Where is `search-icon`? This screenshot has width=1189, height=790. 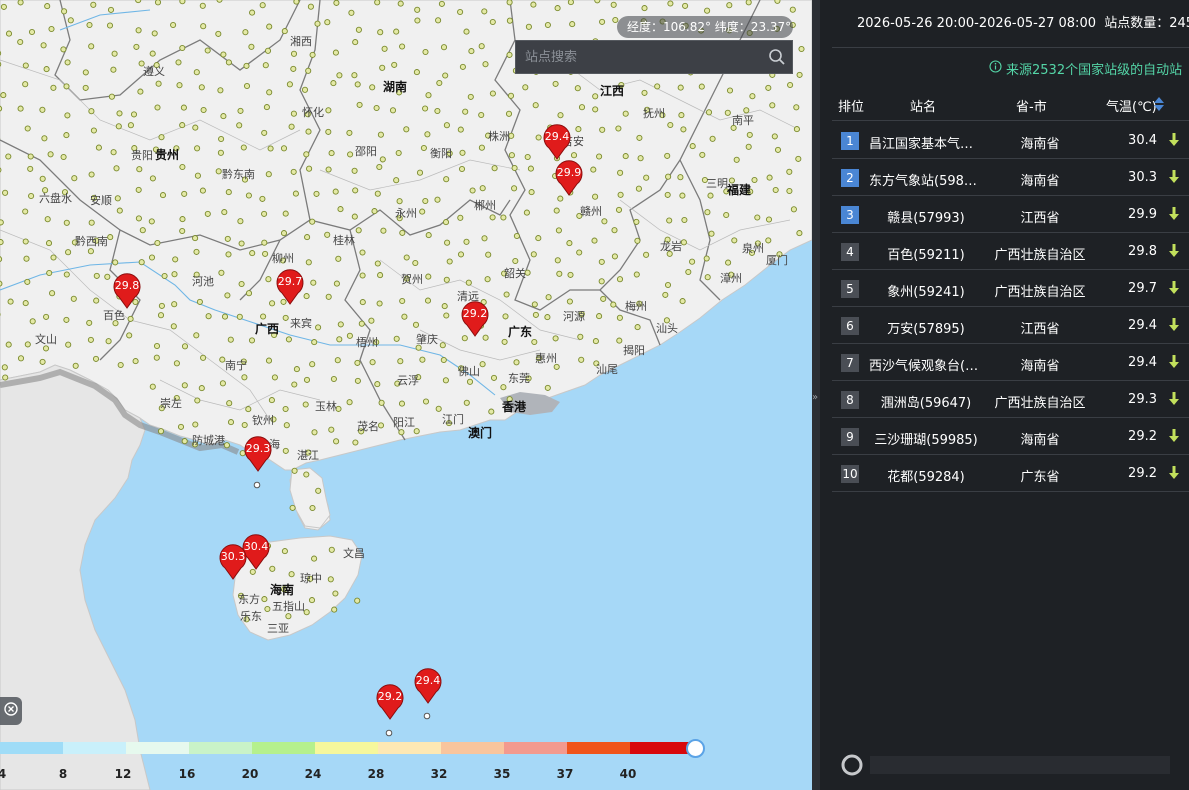
search-icon is located at coordinates (777, 57).